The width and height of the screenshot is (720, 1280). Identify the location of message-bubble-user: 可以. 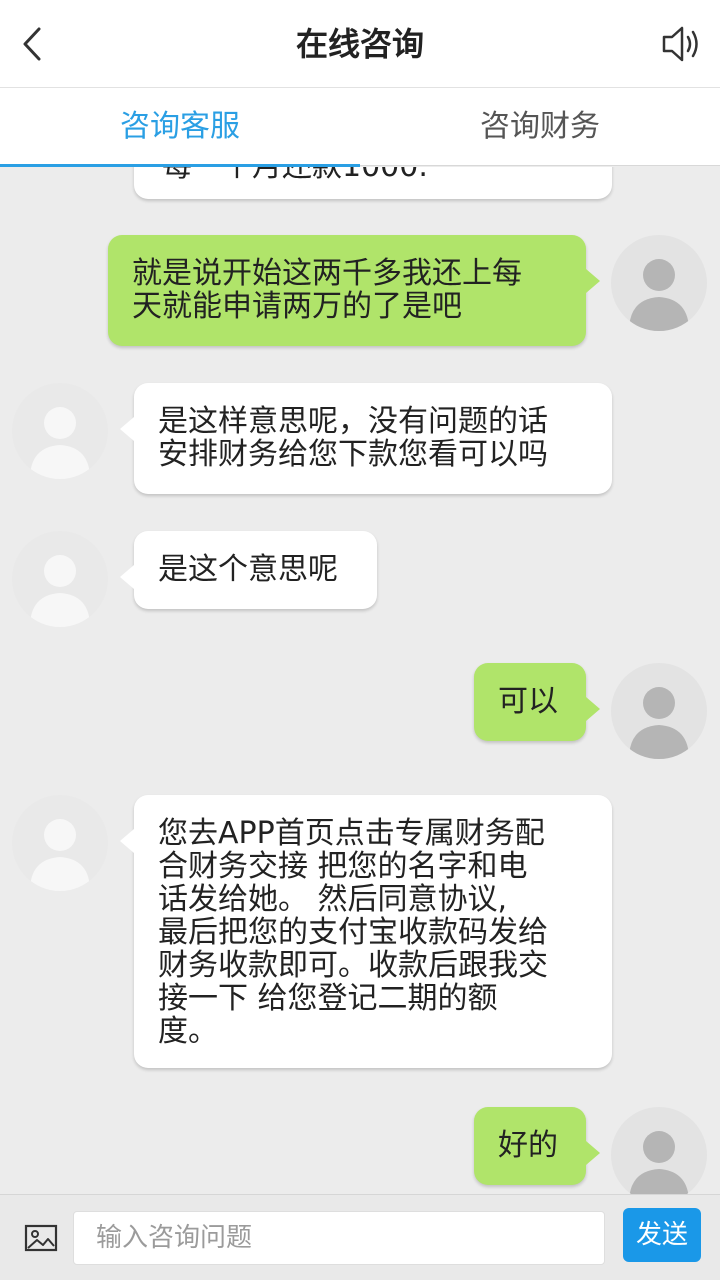
(537, 702).